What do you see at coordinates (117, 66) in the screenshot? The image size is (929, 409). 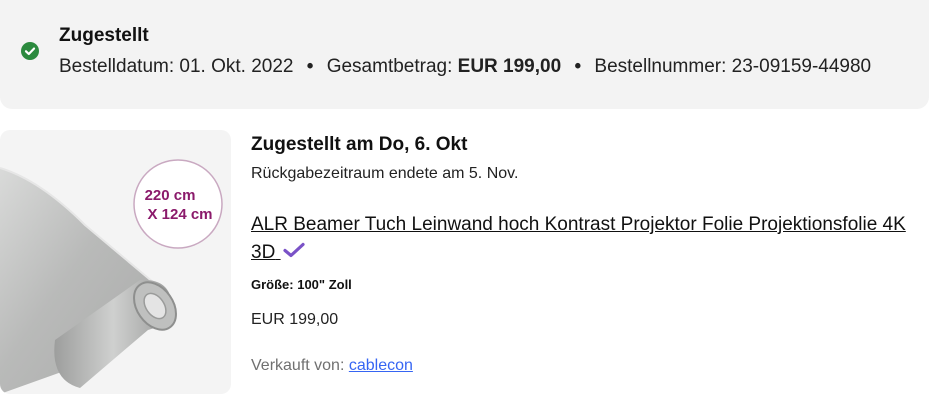 I see `order-date-label: Bestelldatum:` at bounding box center [117, 66].